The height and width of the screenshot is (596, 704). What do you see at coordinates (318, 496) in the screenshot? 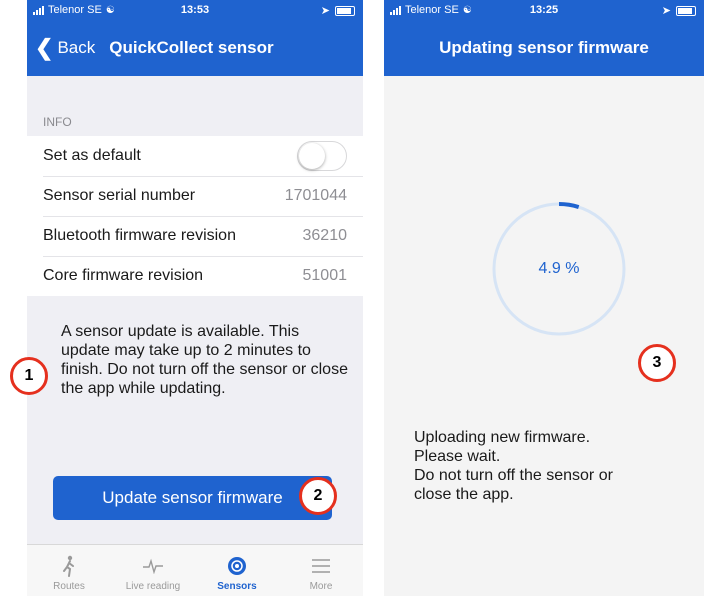
I see `callout-2: 2` at bounding box center [318, 496].